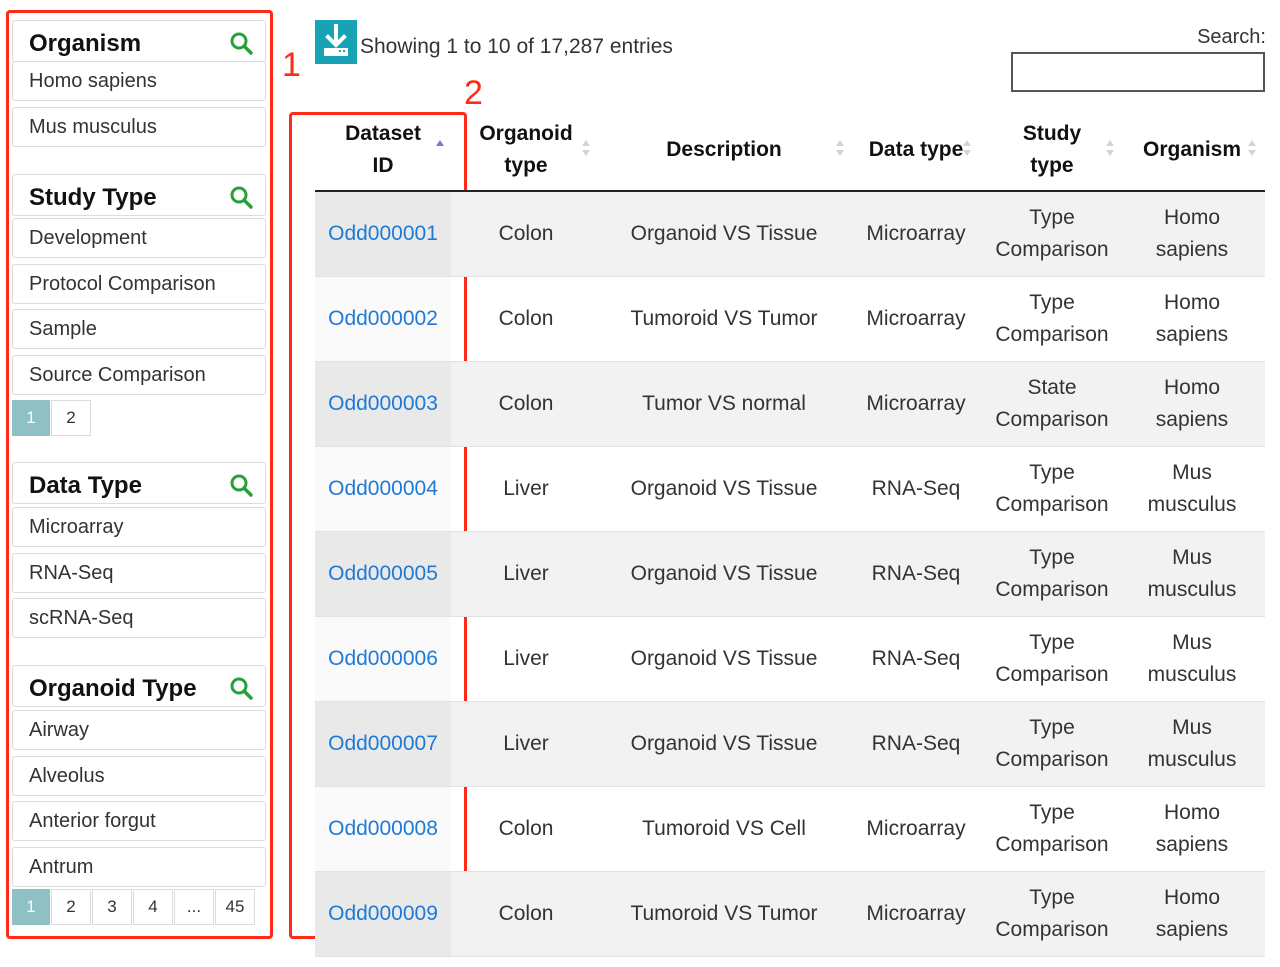  What do you see at coordinates (383, 574) in the screenshot?
I see `dataset-id-link: Odd000005` at bounding box center [383, 574].